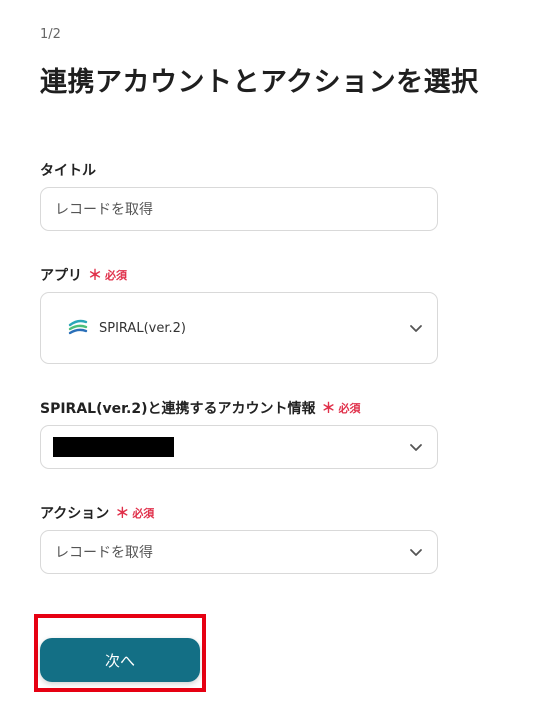  I want to click on title-label-text: タイトル, so click(68, 171).